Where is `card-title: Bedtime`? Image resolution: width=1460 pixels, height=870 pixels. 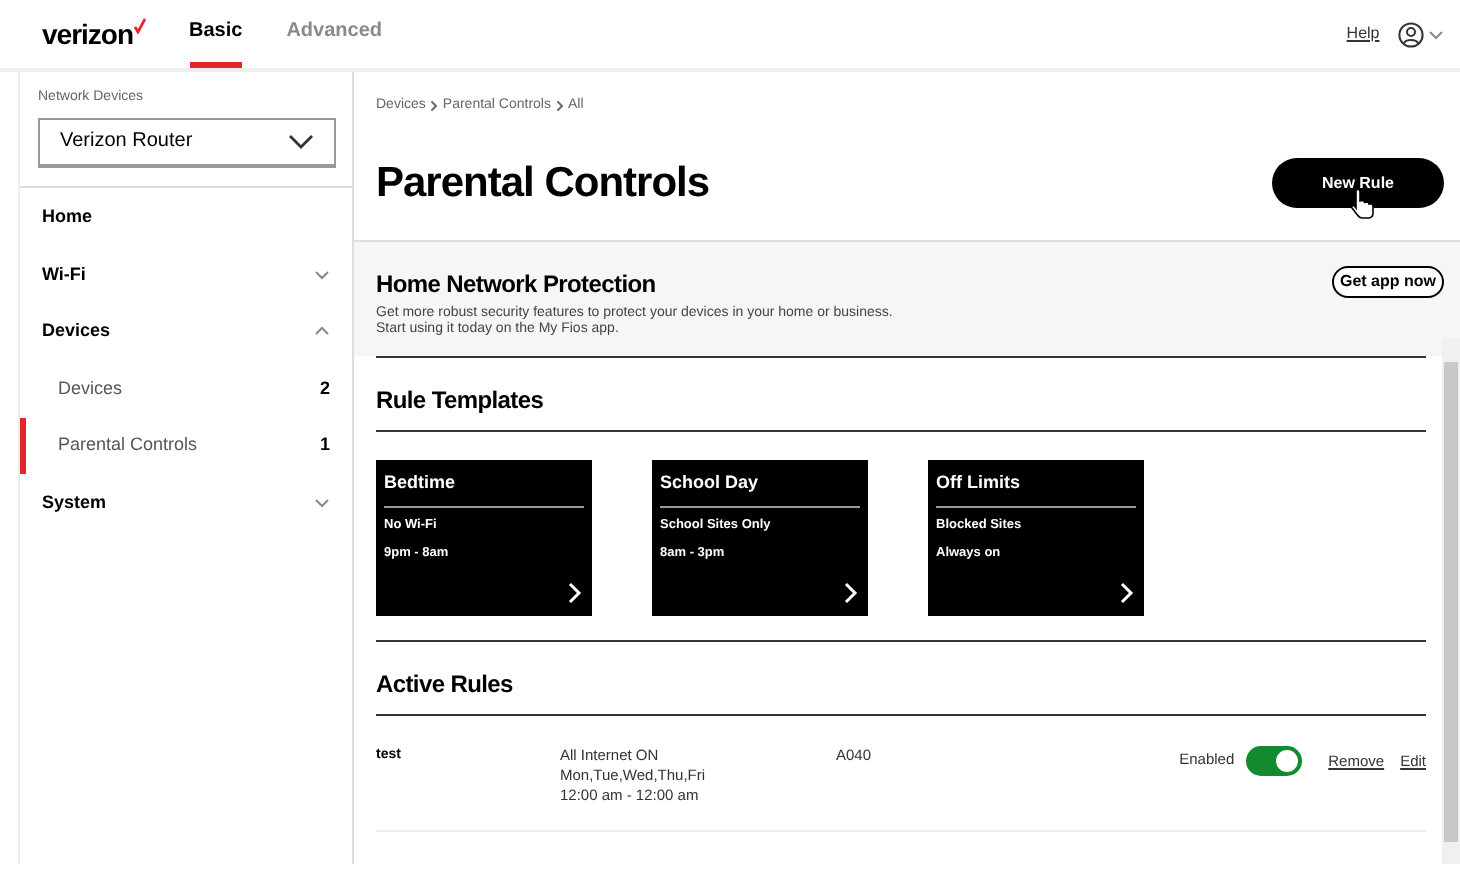
card-title: Bedtime is located at coordinates (484, 488).